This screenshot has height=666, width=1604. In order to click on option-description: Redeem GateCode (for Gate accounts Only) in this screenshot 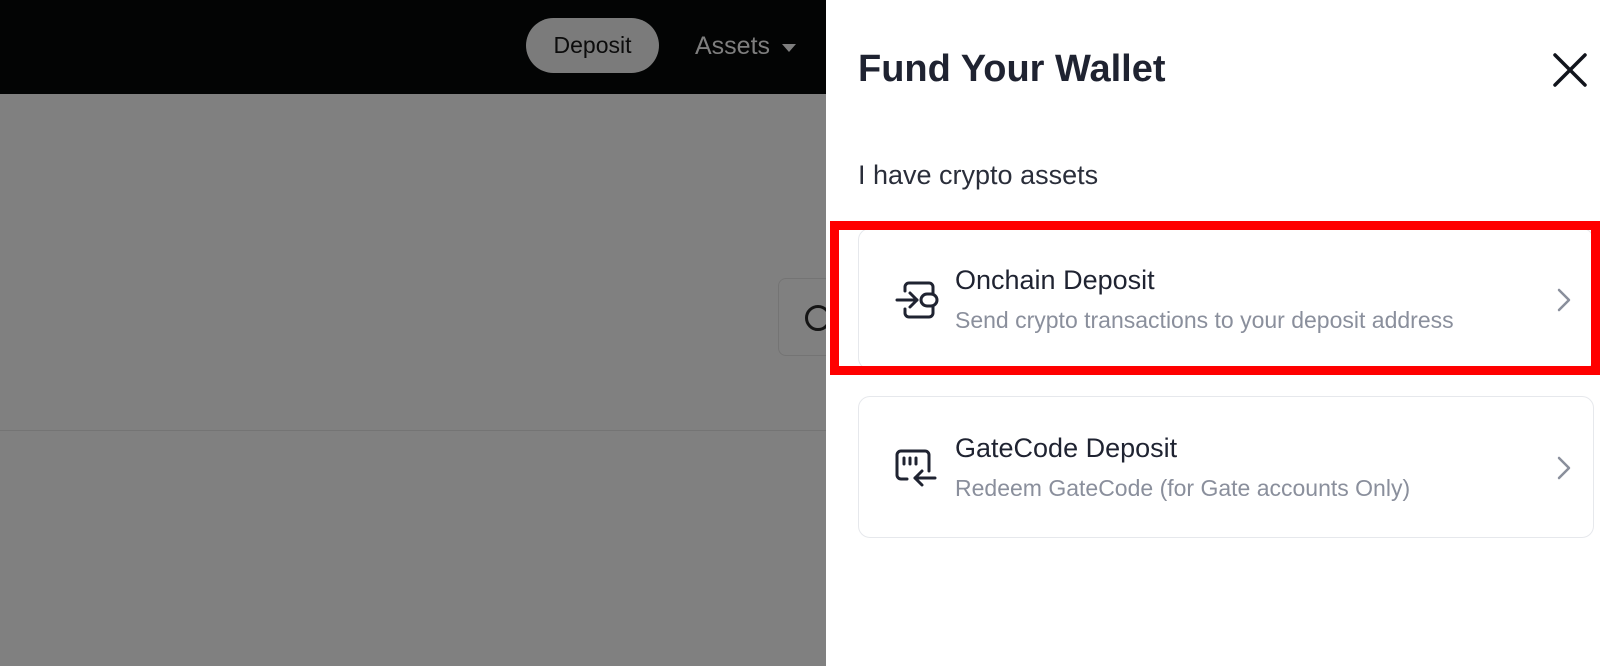, I will do `click(1183, 488)`.